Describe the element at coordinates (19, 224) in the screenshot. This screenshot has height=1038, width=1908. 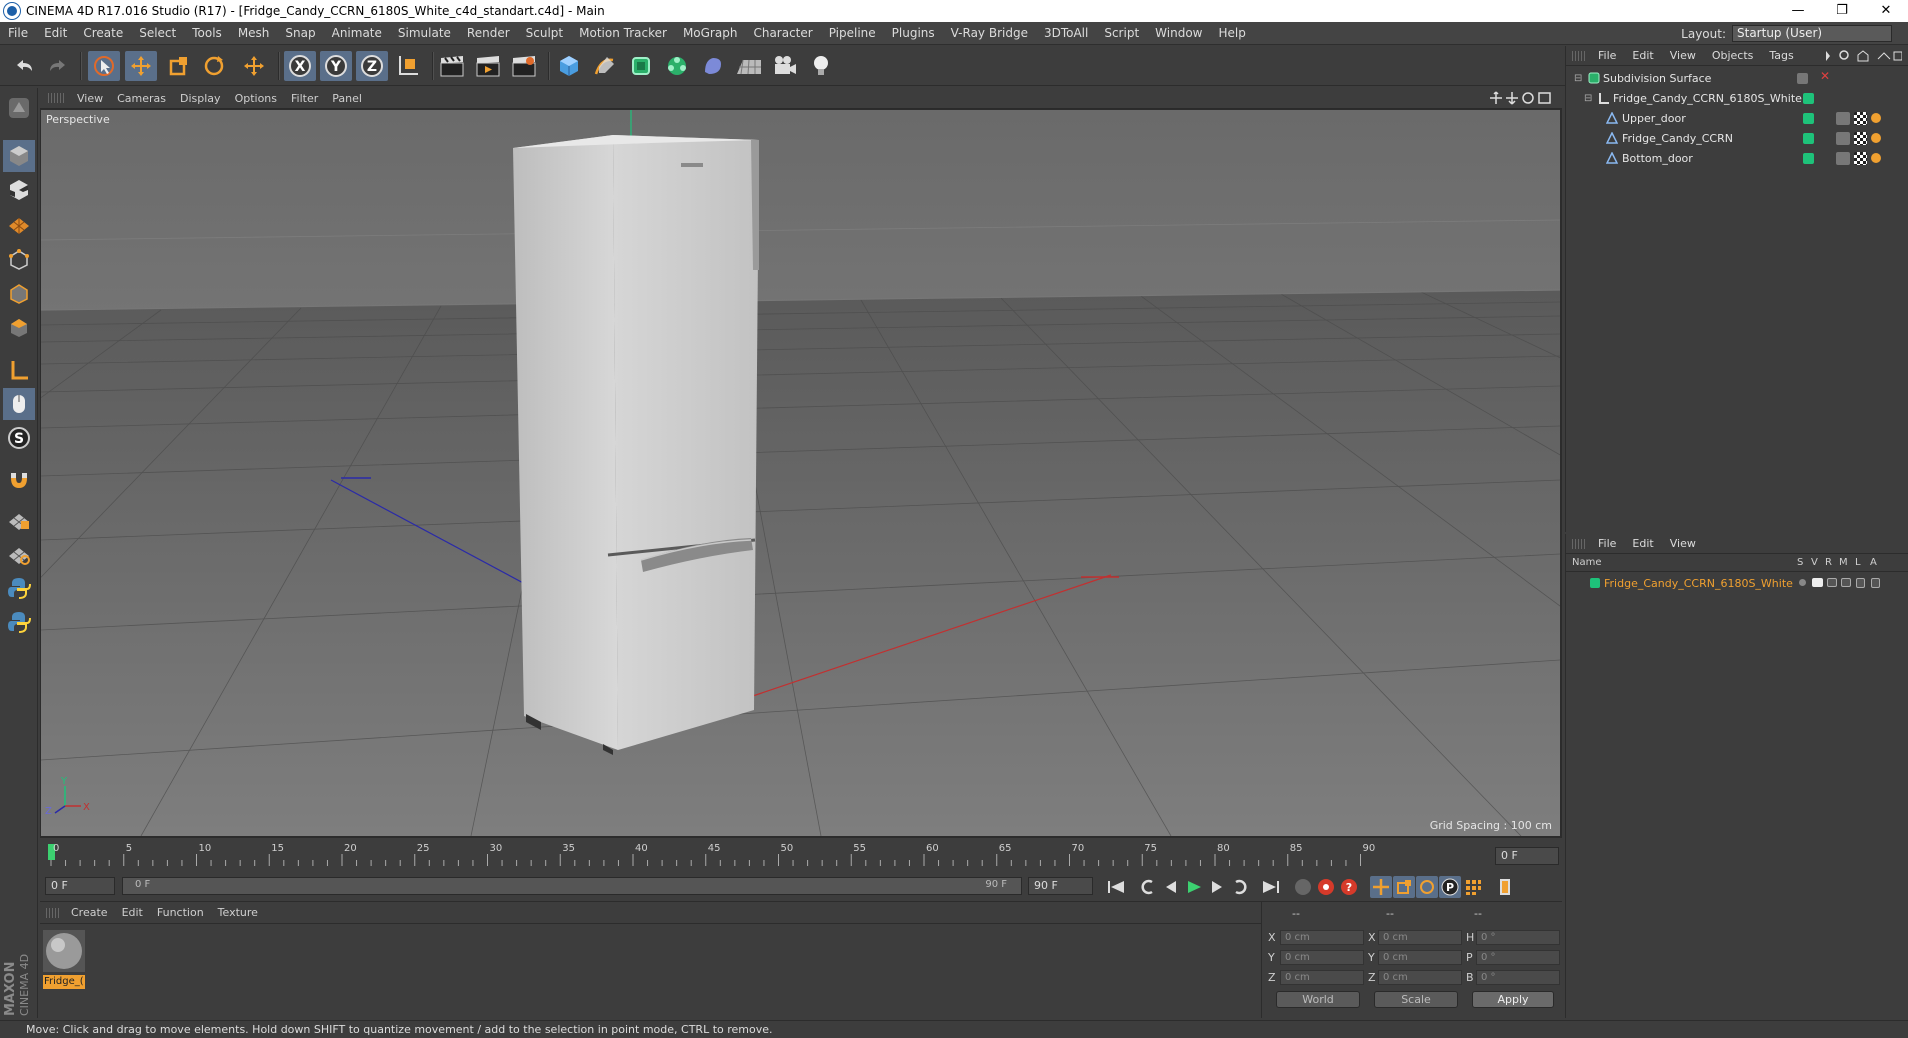
I see `workplane-mode-button` at that location.